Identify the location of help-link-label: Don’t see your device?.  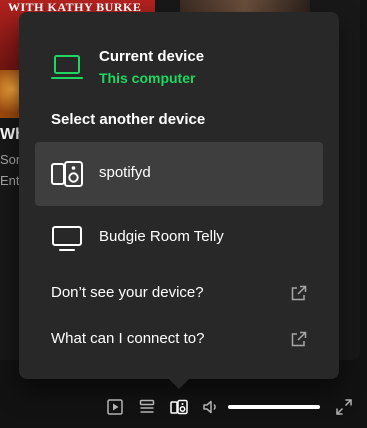
(127, 292).